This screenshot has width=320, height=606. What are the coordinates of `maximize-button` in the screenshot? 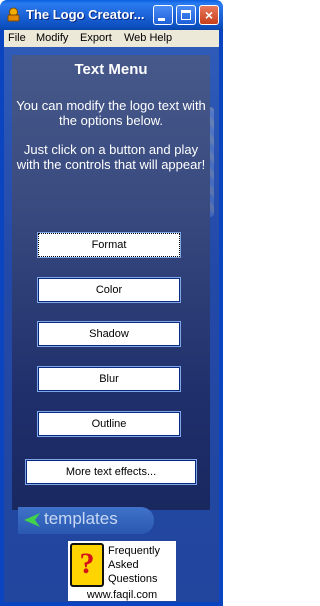 It's located at (186, 15).